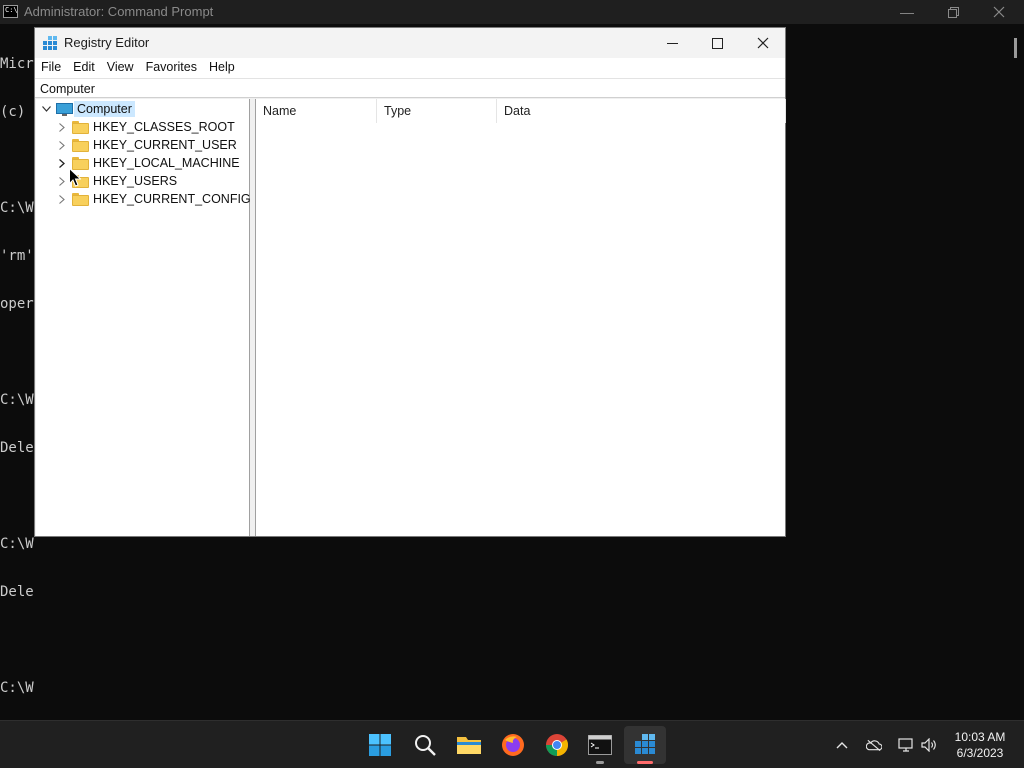  What do you see at coordinates (557, 745) in the screenshot?
I see `chrome-icon` at bounding box center [557, 745].